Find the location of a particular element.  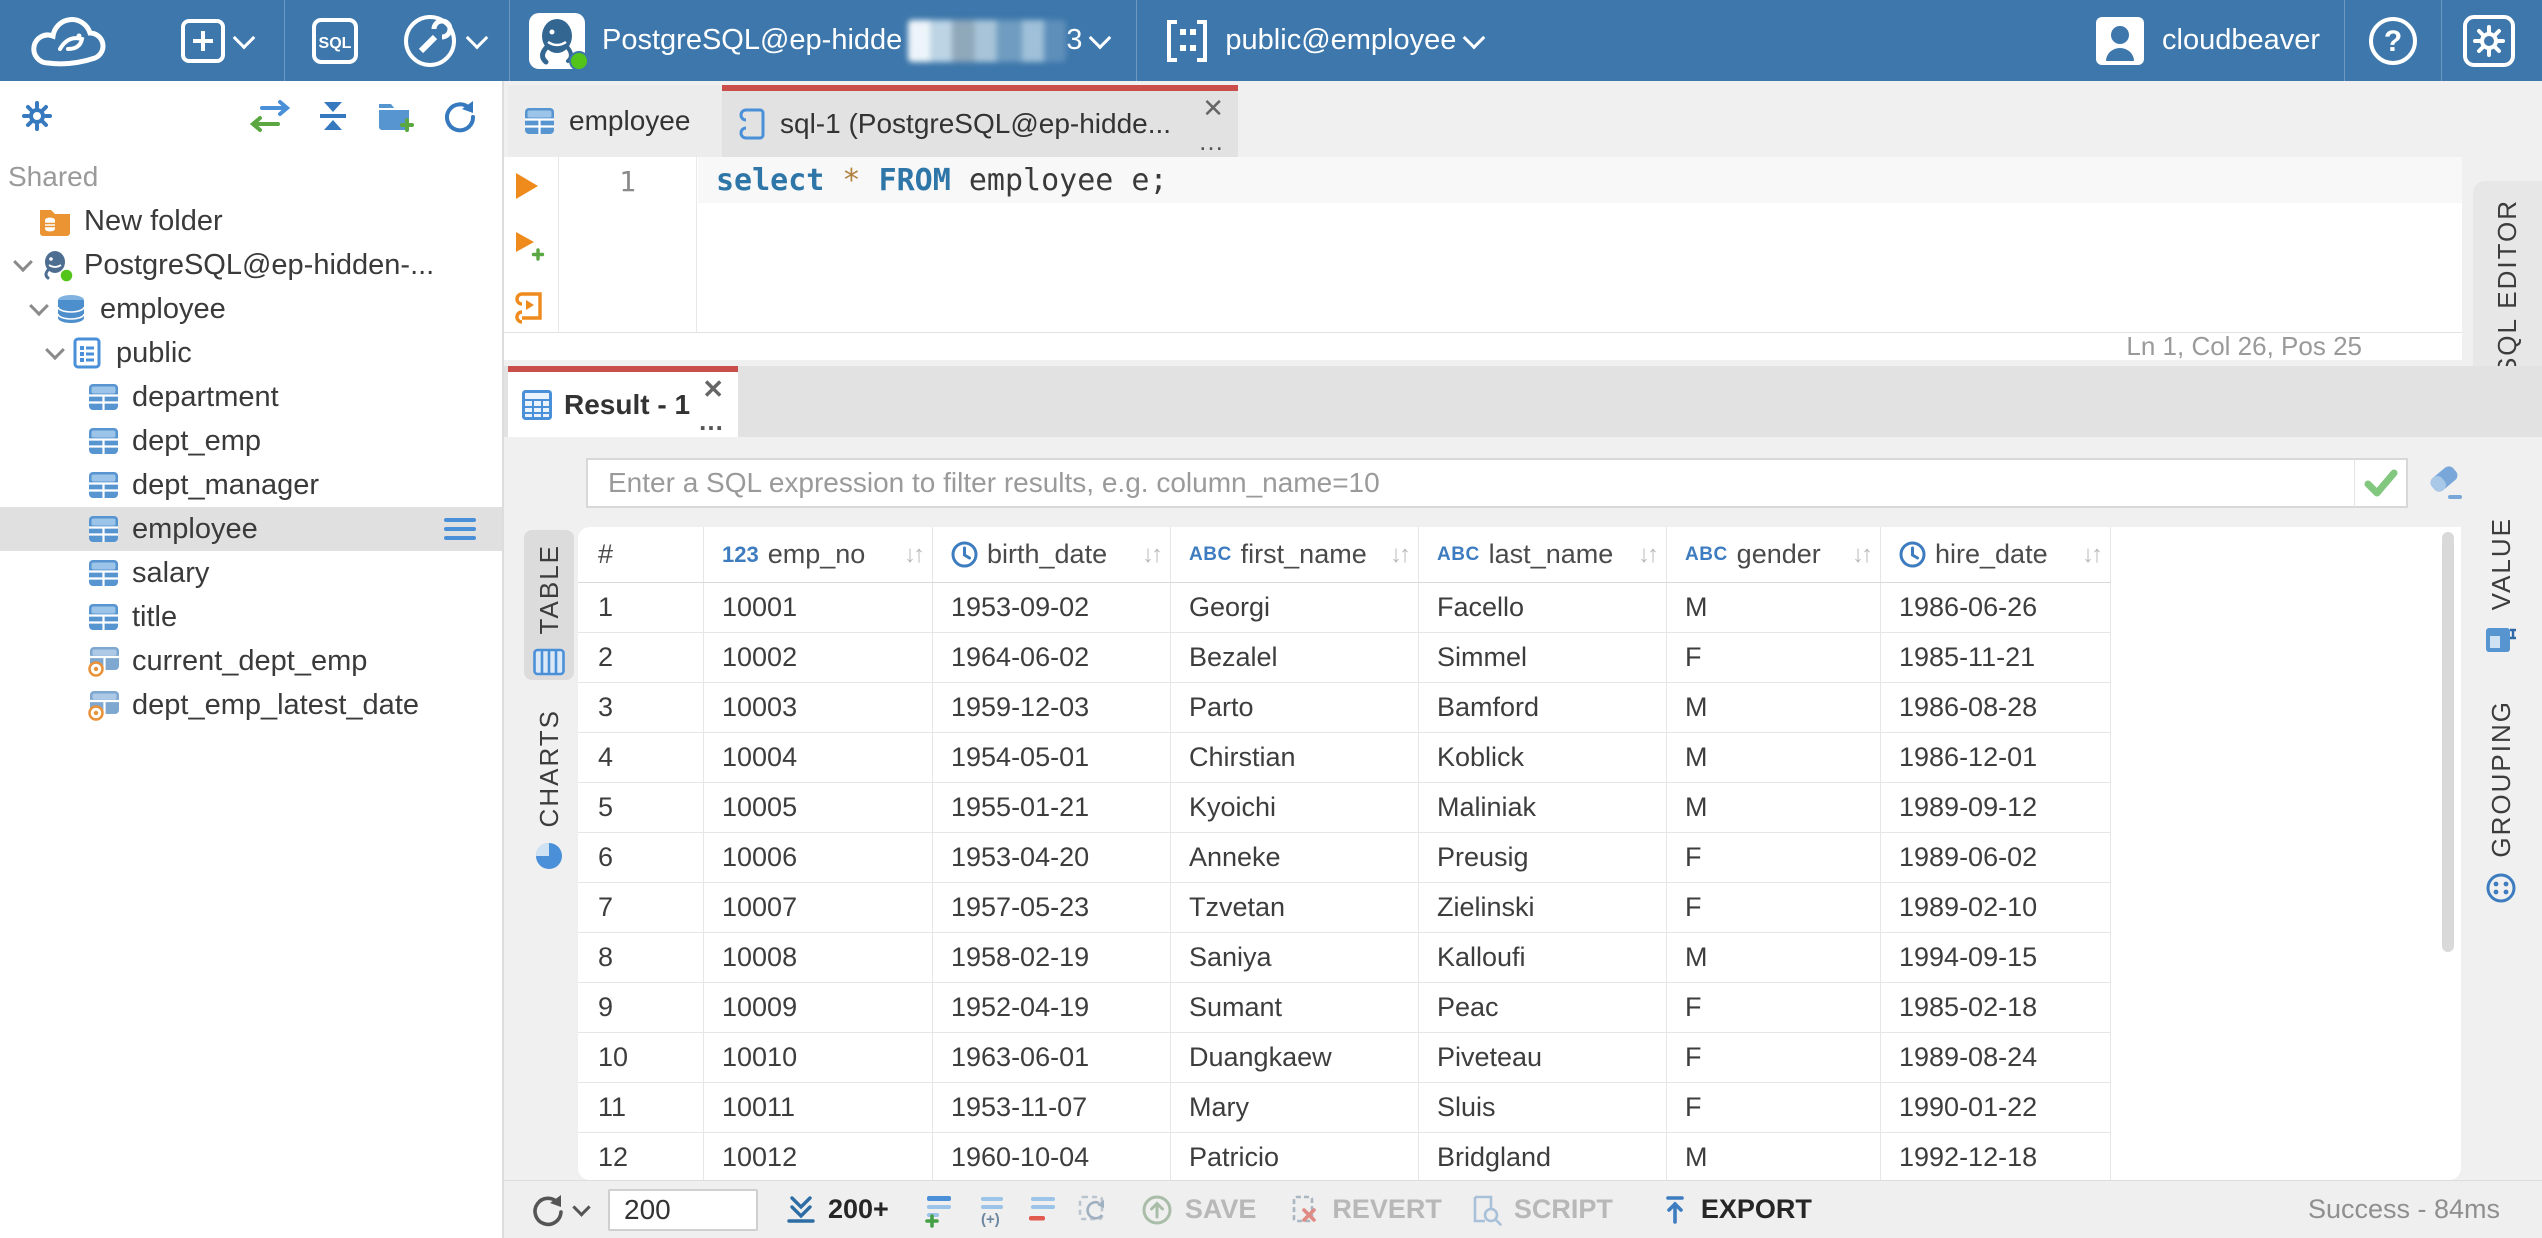

apply-filter-button is located at coordinates (2381, 483).